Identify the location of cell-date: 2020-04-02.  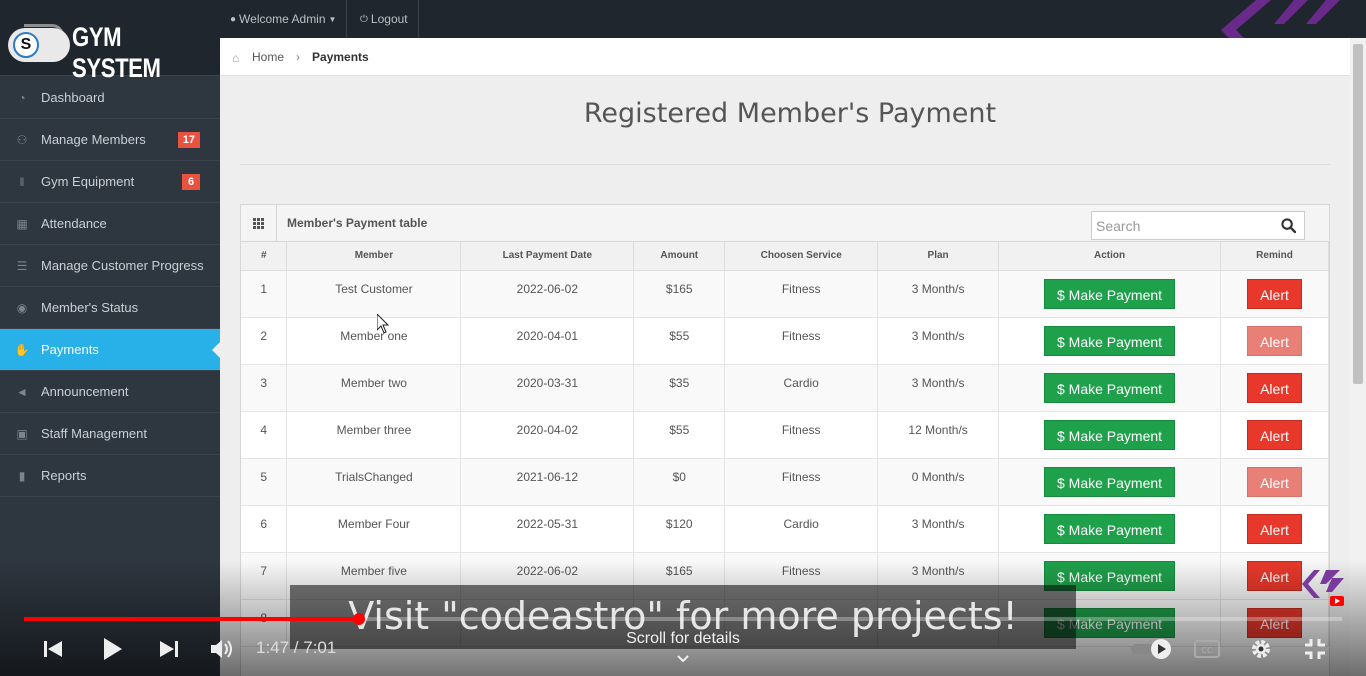
(547, 435).